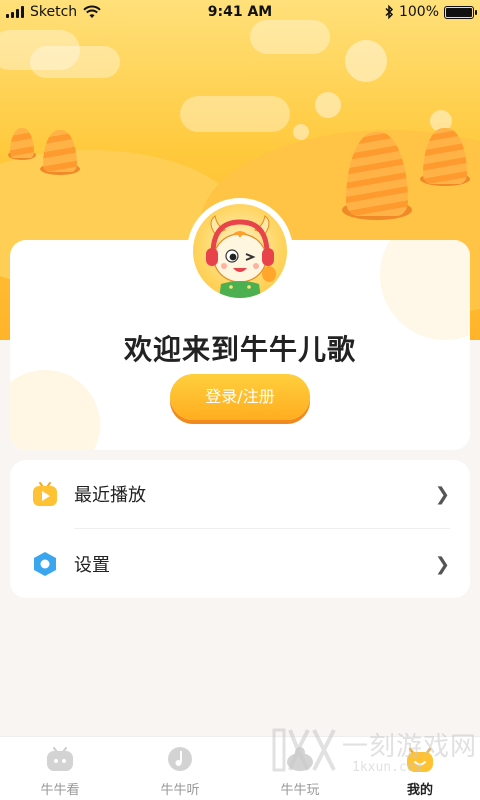 This screenshot has width=480, height=800. I want to click on tab-label: 牛牛听, so click(180, 790).